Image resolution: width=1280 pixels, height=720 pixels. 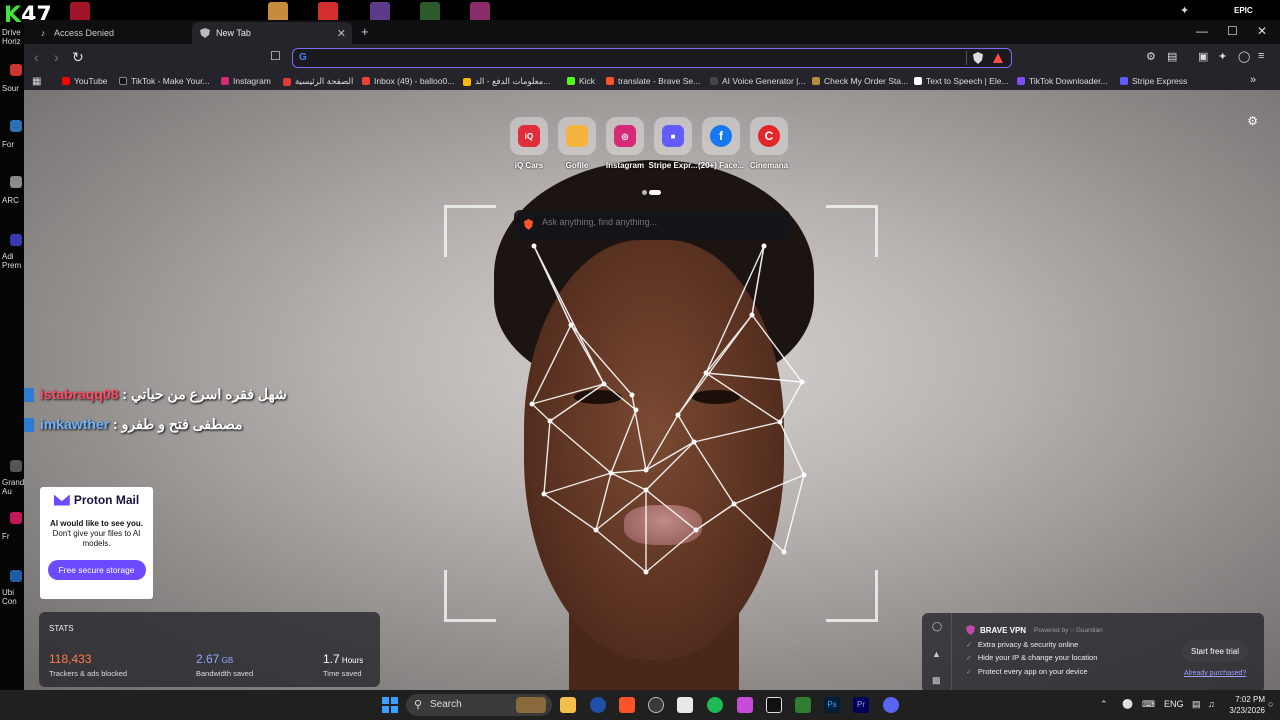 What do you see at coordinates (318, 81) in the screenshot?
I see `bookmark-home-ar: الصفحة الرئيسية` at bounding box center [318, 81].